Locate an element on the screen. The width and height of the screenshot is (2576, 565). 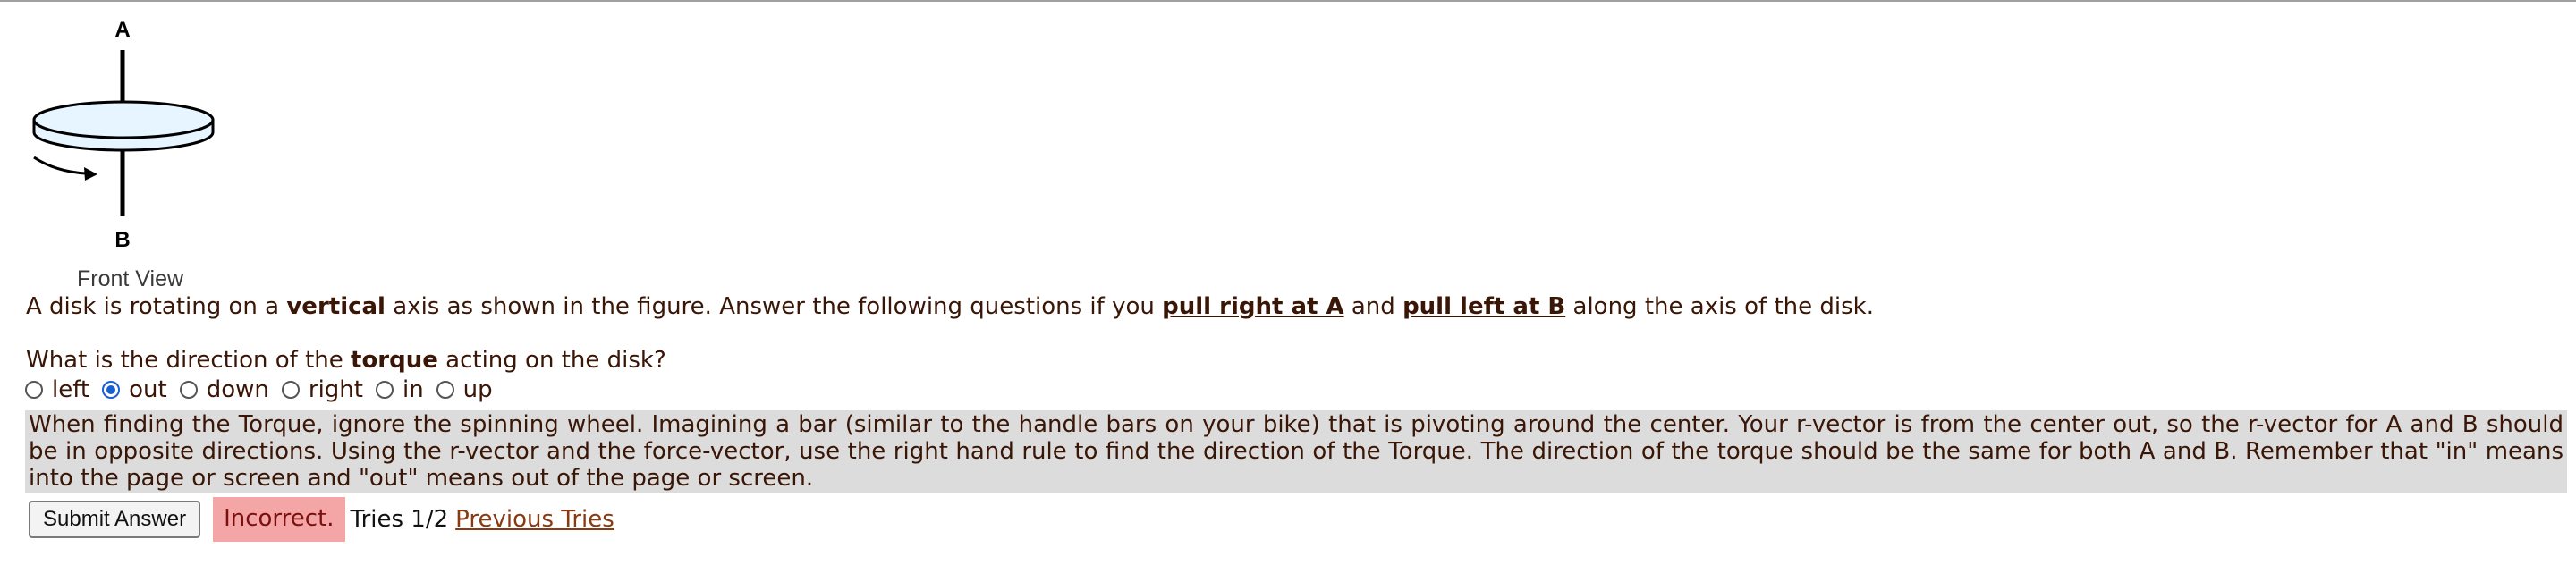
option-right: right is located at coordinates (322, 390).